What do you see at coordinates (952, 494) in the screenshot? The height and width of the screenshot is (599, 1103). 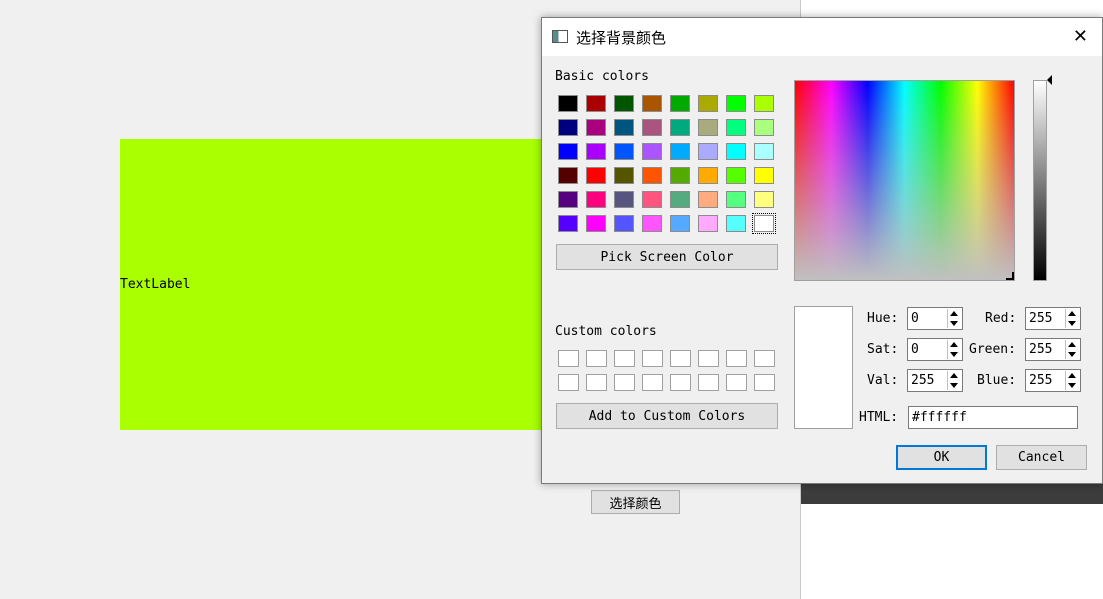 I see `background-window-edge` at bounding box center [952, 494].